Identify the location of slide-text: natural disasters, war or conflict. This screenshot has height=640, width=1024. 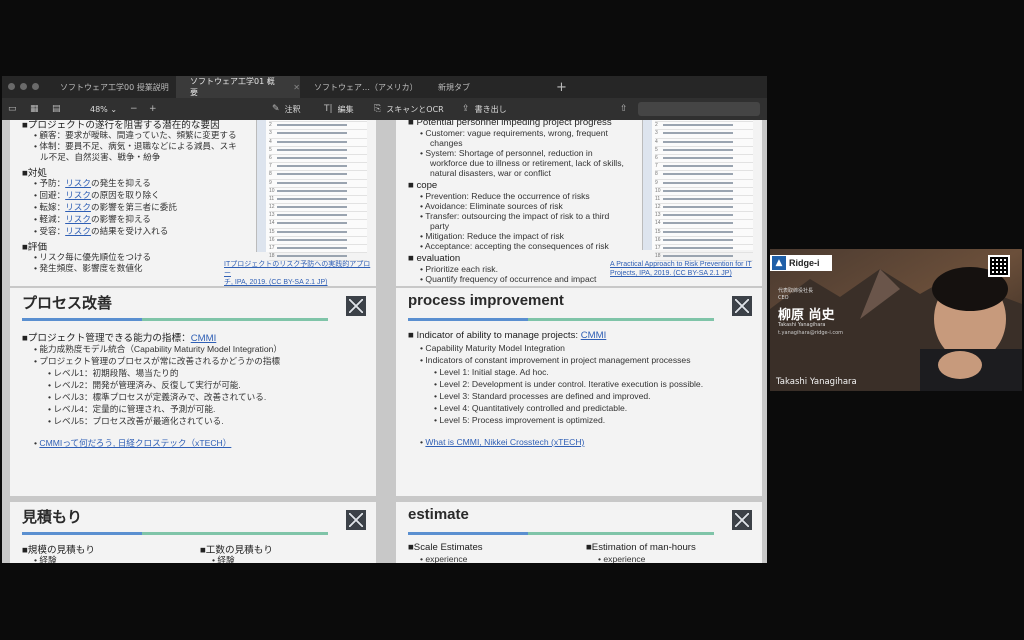
(490, 173).